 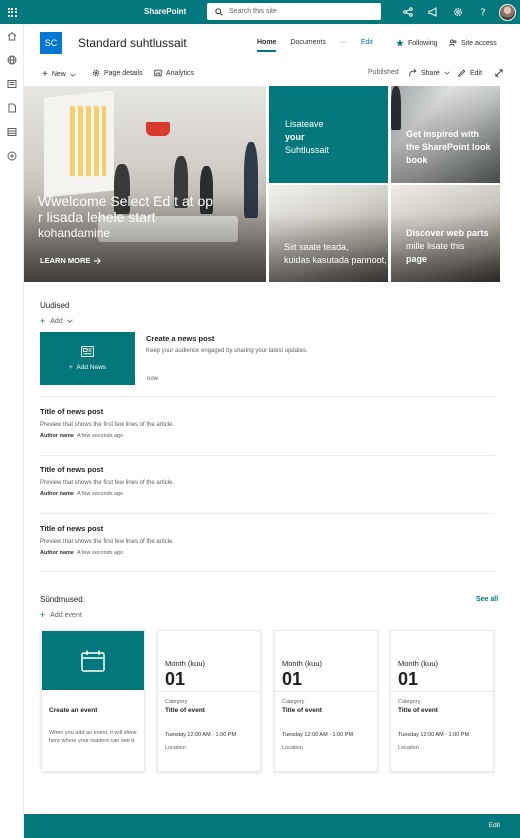 I want to click on expand-icon, so click(x=501, y=73).